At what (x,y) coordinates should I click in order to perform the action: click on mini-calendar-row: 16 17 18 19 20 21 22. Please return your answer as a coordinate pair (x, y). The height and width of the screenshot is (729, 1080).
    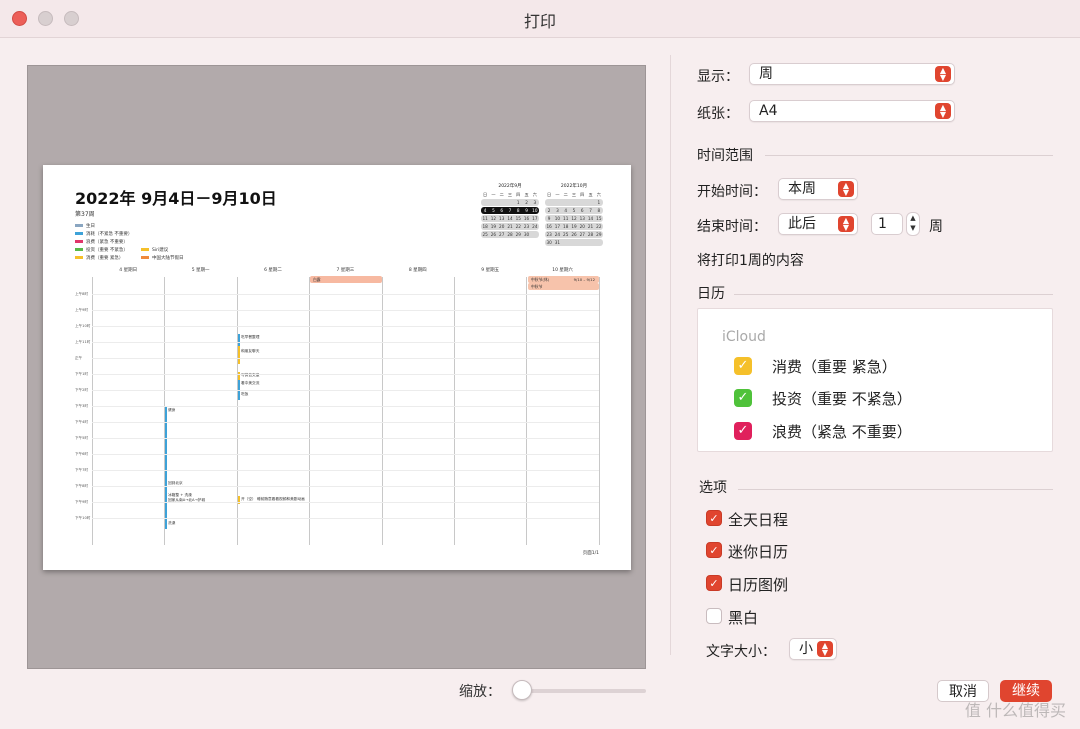
    Looking at the image, I should click on (574, 226).